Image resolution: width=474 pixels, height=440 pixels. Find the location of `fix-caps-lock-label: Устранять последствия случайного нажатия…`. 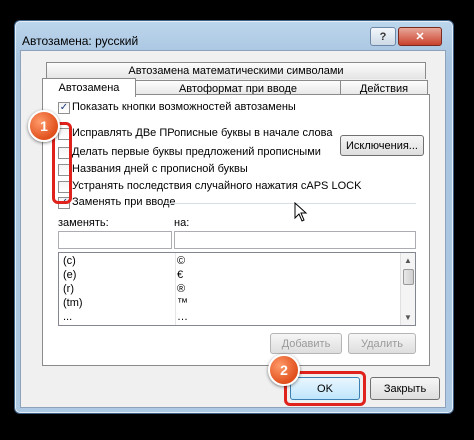

fix-caps-lock-label: Устранять последствия случайного нажатия… is located at coordinates (217, 186).